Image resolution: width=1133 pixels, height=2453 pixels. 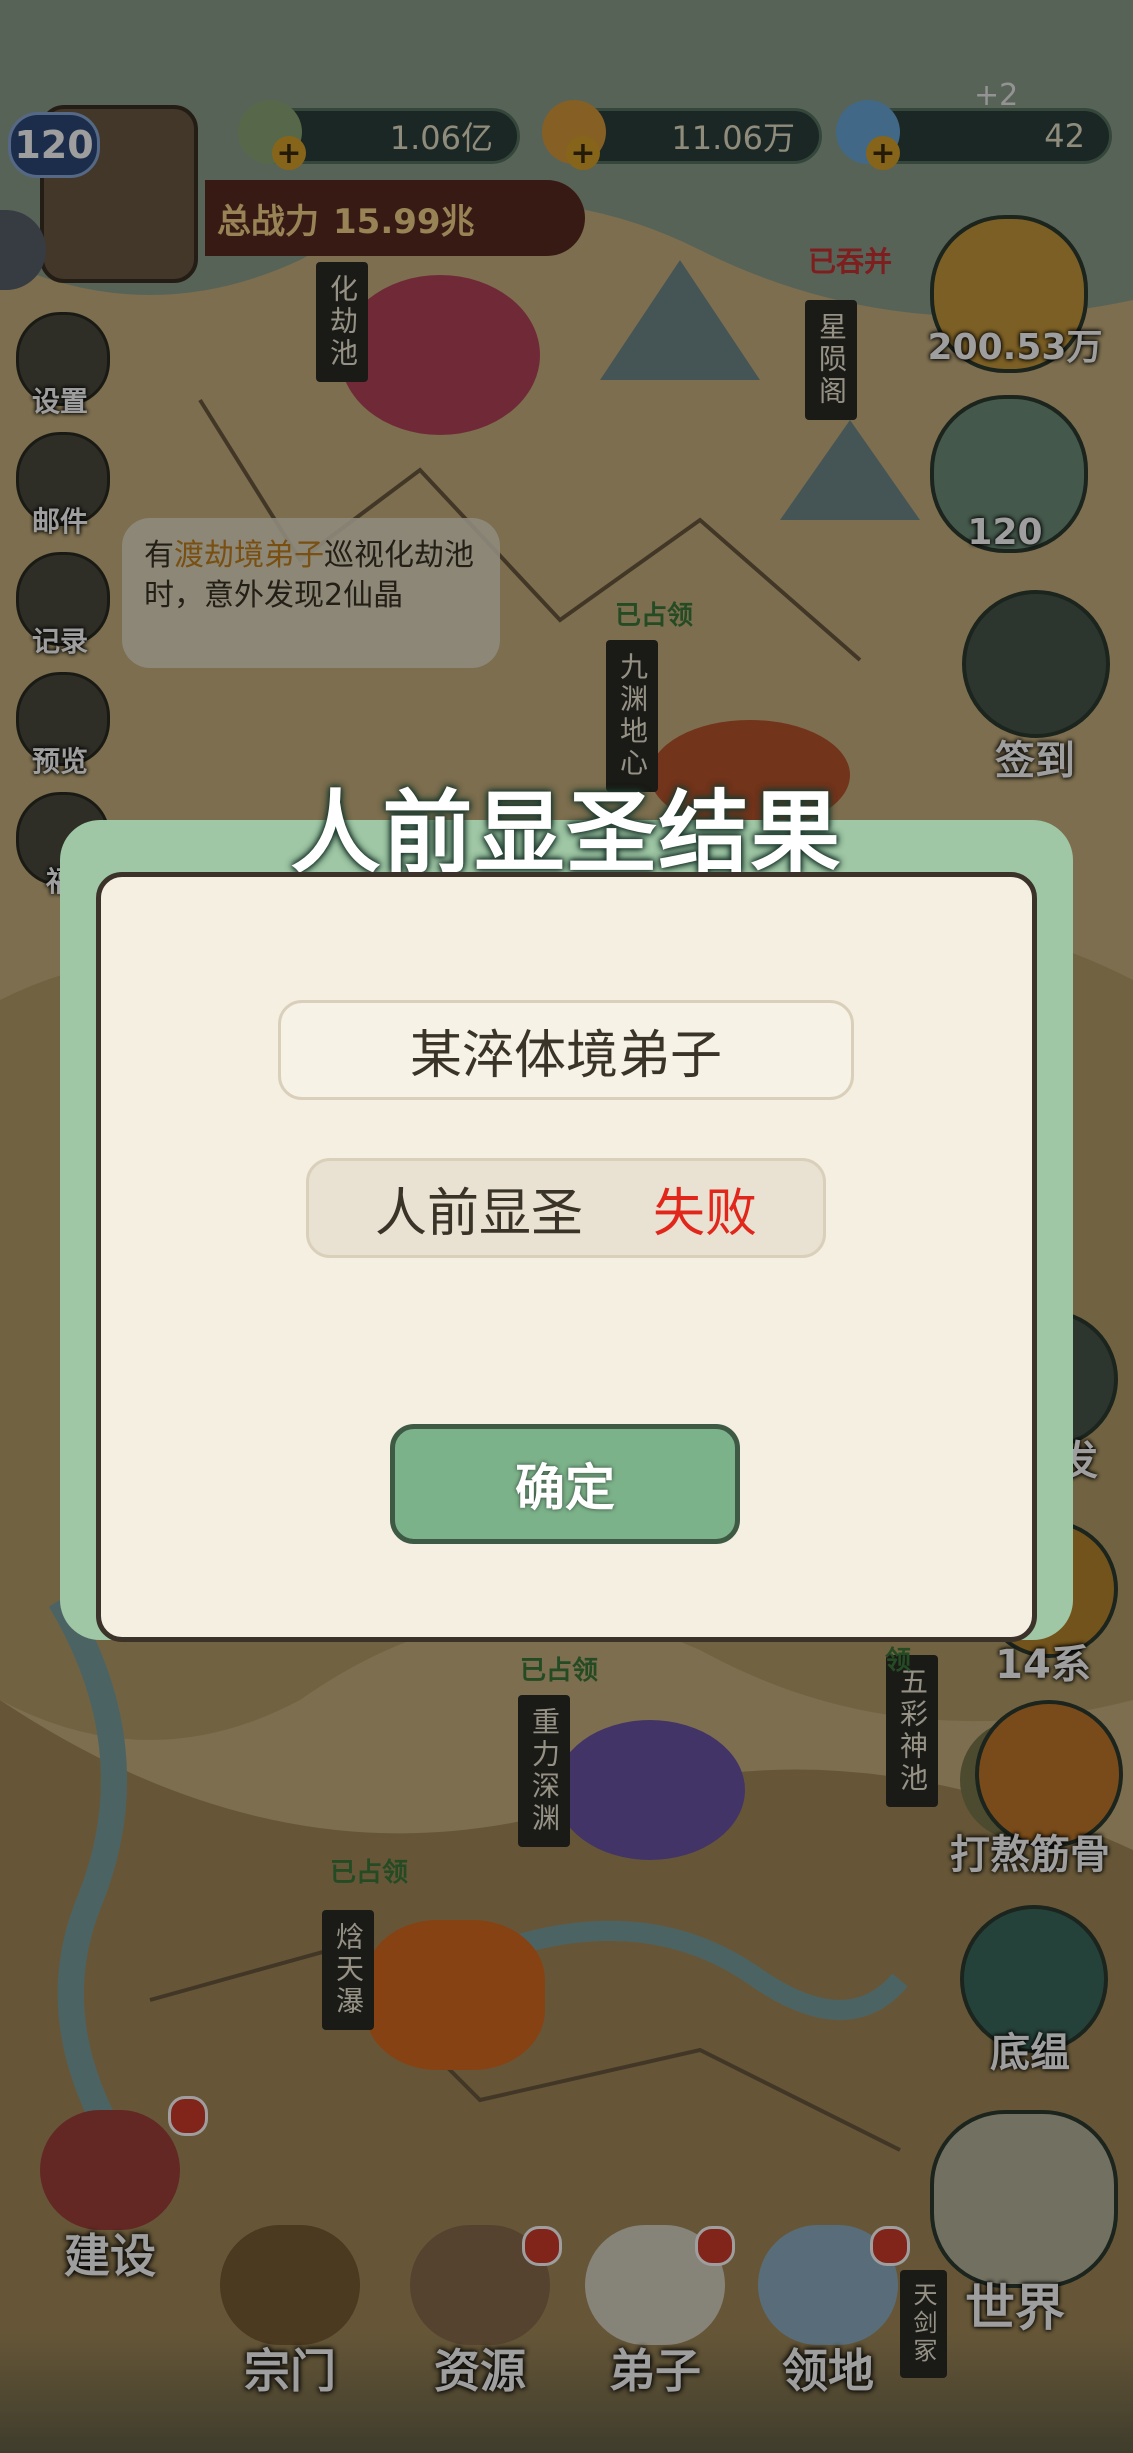 I want to click on result-row: 人前显圣 失败, so click(x=566, y=1208).